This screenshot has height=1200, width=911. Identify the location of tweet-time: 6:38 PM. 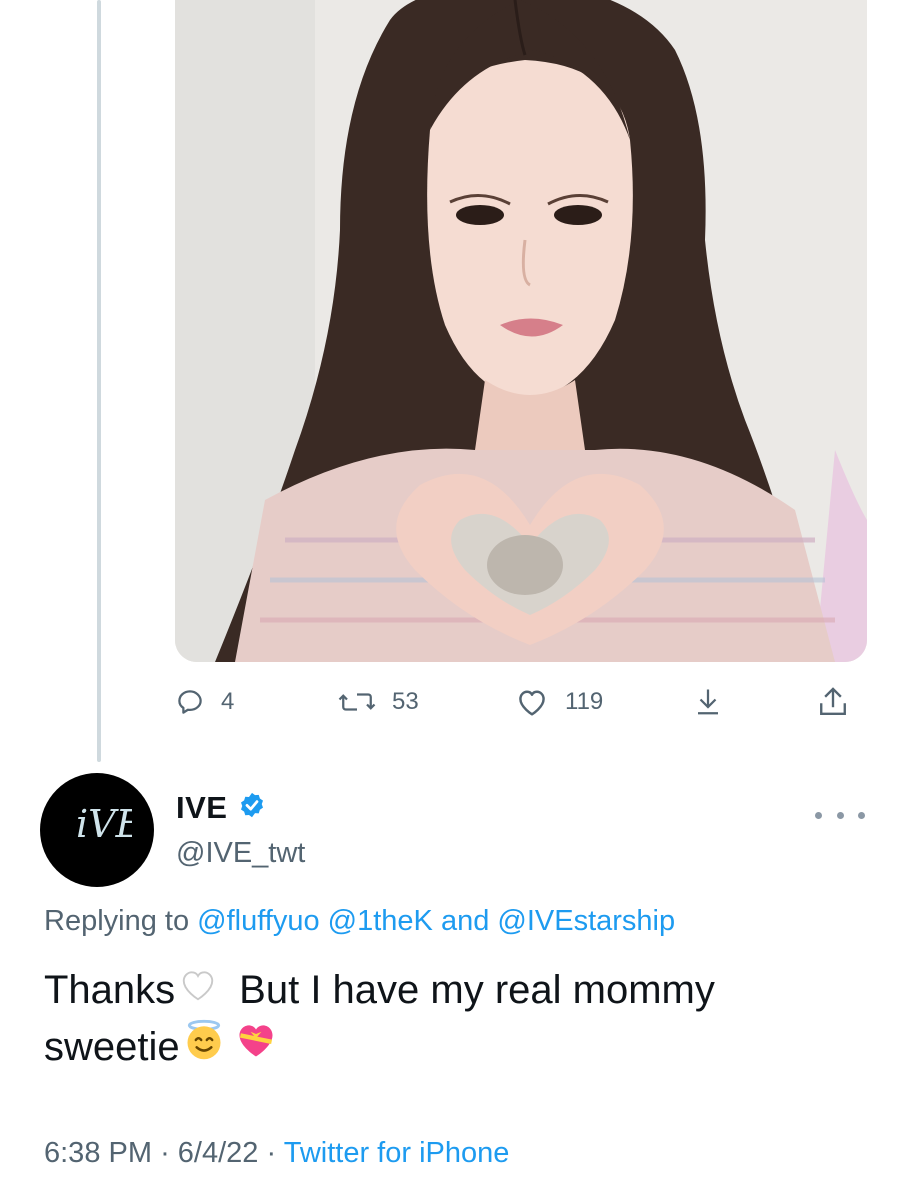
(98, 1153).